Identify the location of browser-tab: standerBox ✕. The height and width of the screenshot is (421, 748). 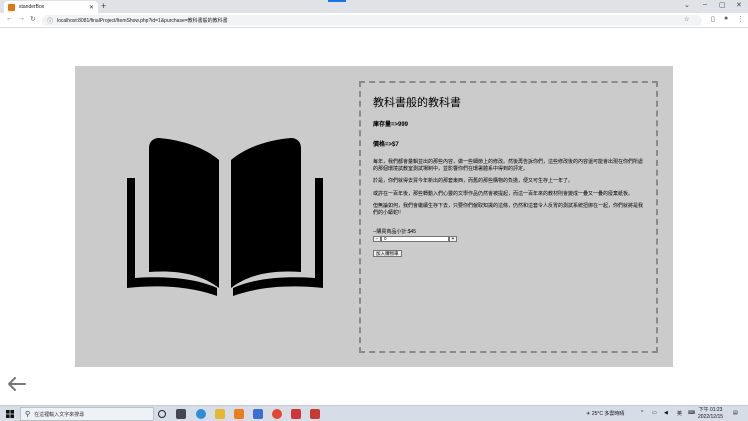
(51, 7).